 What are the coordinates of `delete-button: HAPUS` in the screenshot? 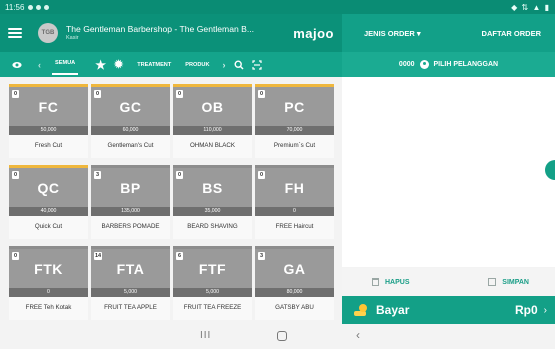 It's located at (391, 282).